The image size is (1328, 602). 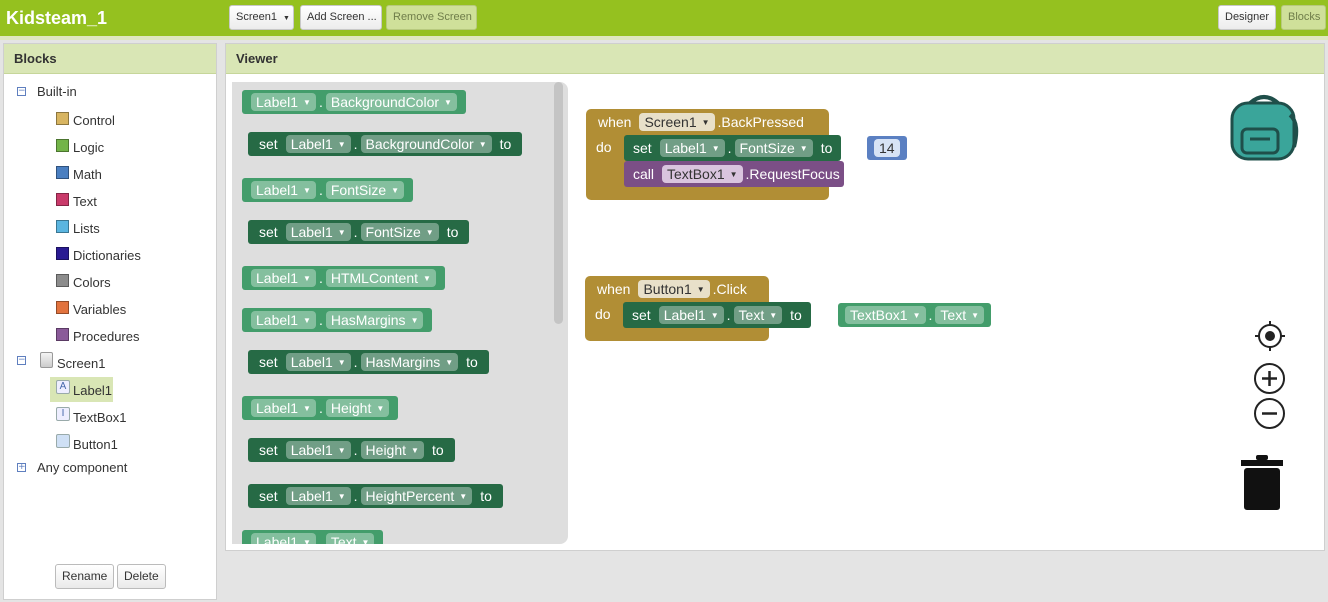 I want to click on trash-icon, so click(x=1262, y=483).